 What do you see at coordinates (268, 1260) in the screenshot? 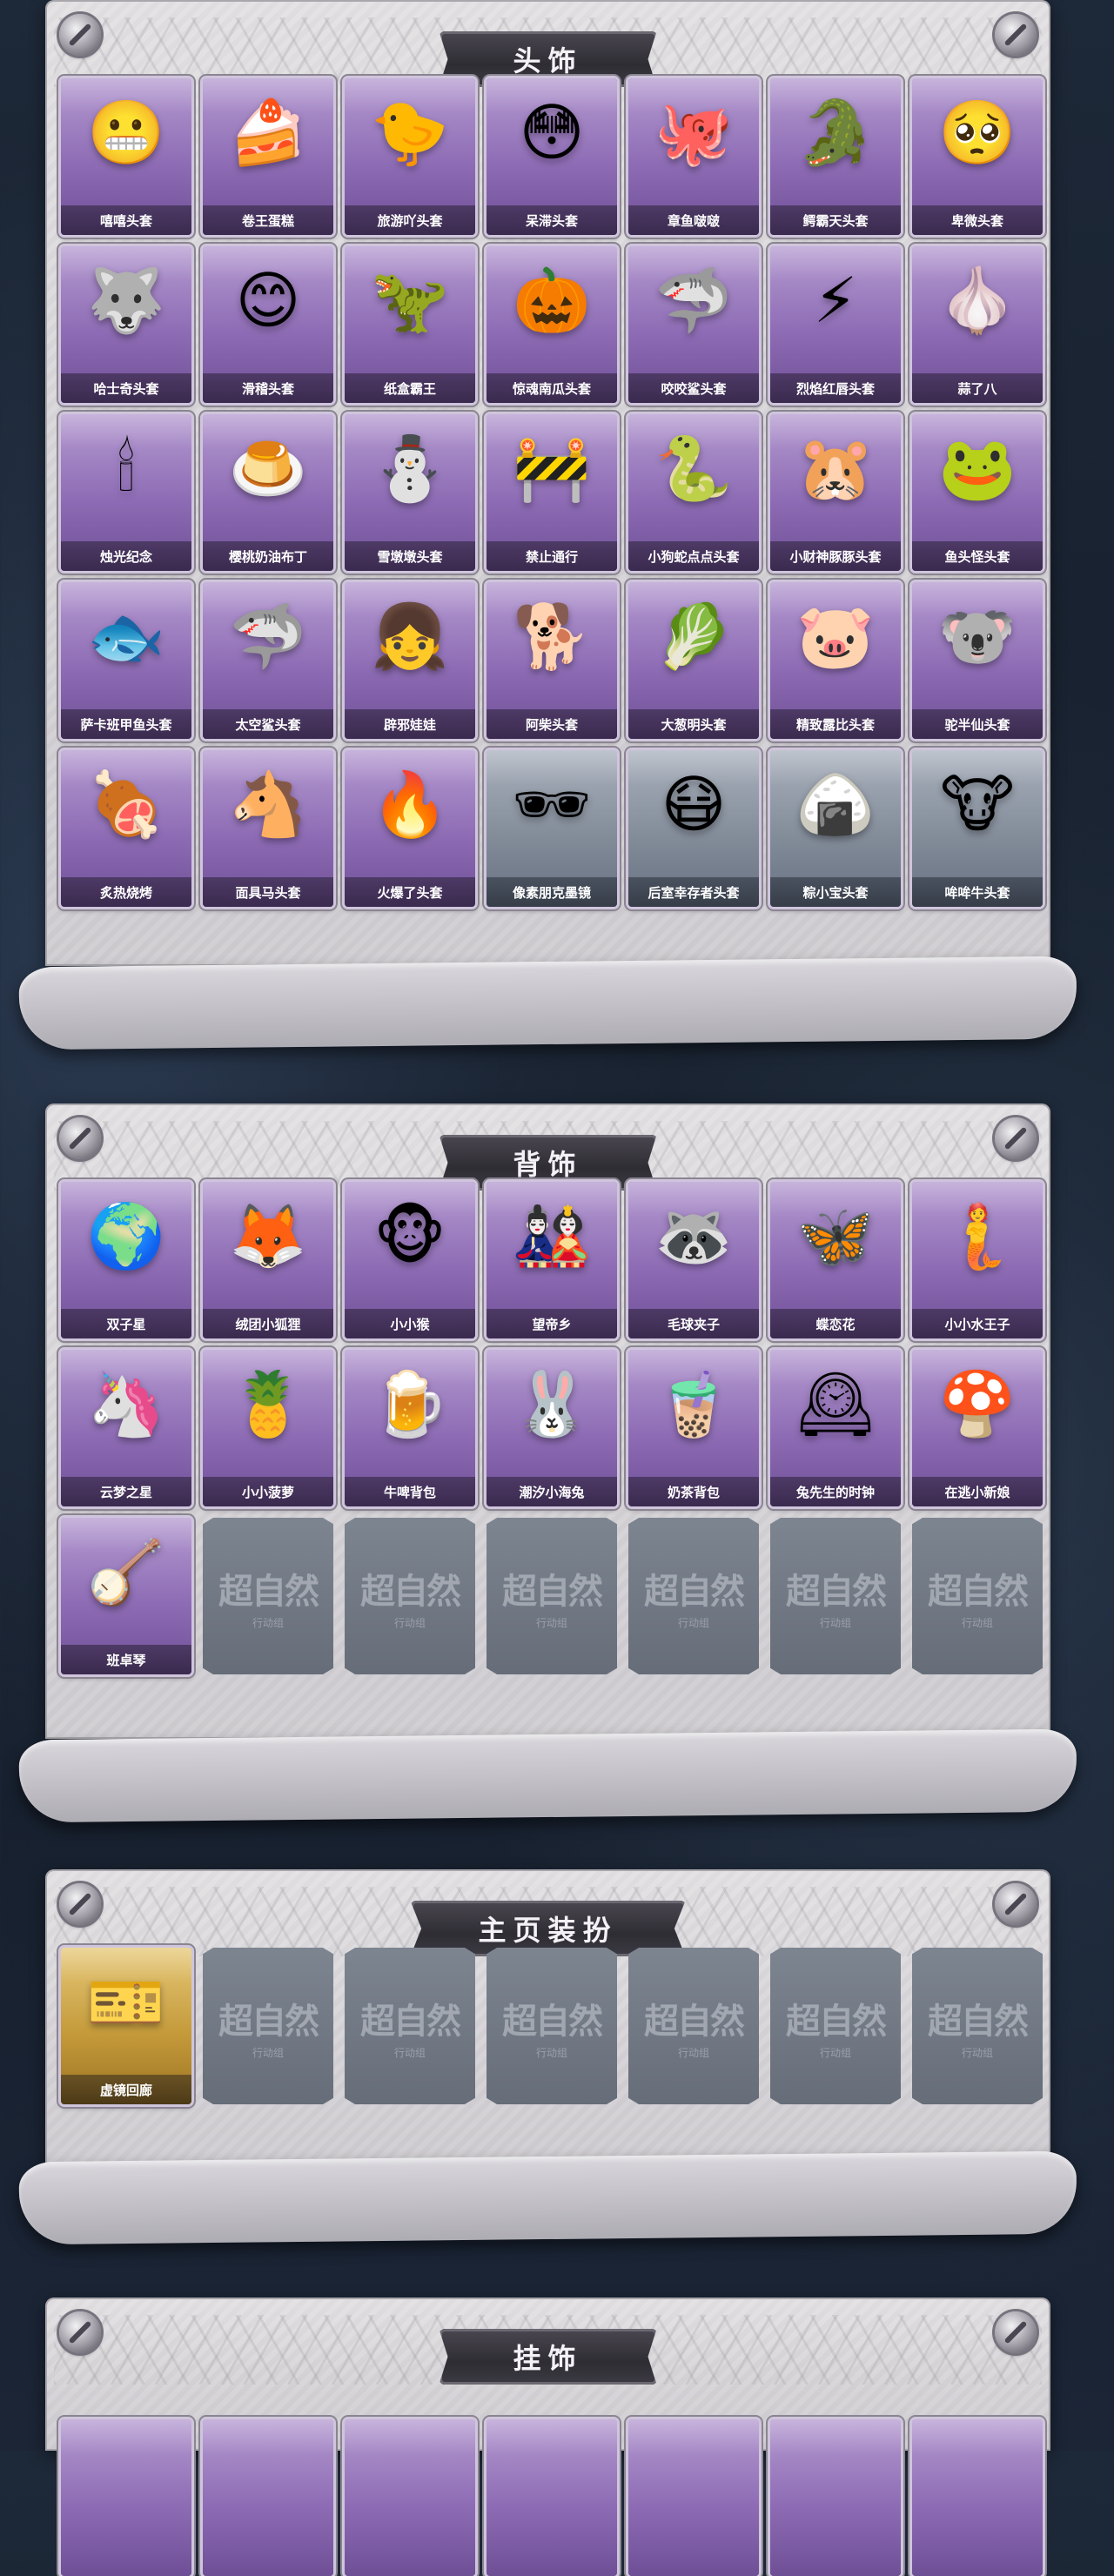
I see `item-card: 🦊 绒团小狐狸` at bounding box center [268, 1260].